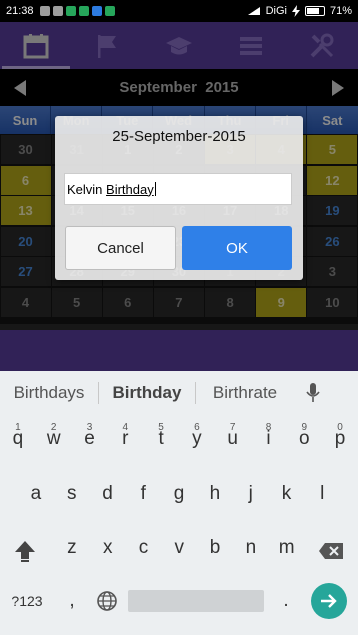 This screenshot has height=635, width=358. Describe the element at coordinates (313, 393) in the screenshot. I see `microphone-icon` at that location.